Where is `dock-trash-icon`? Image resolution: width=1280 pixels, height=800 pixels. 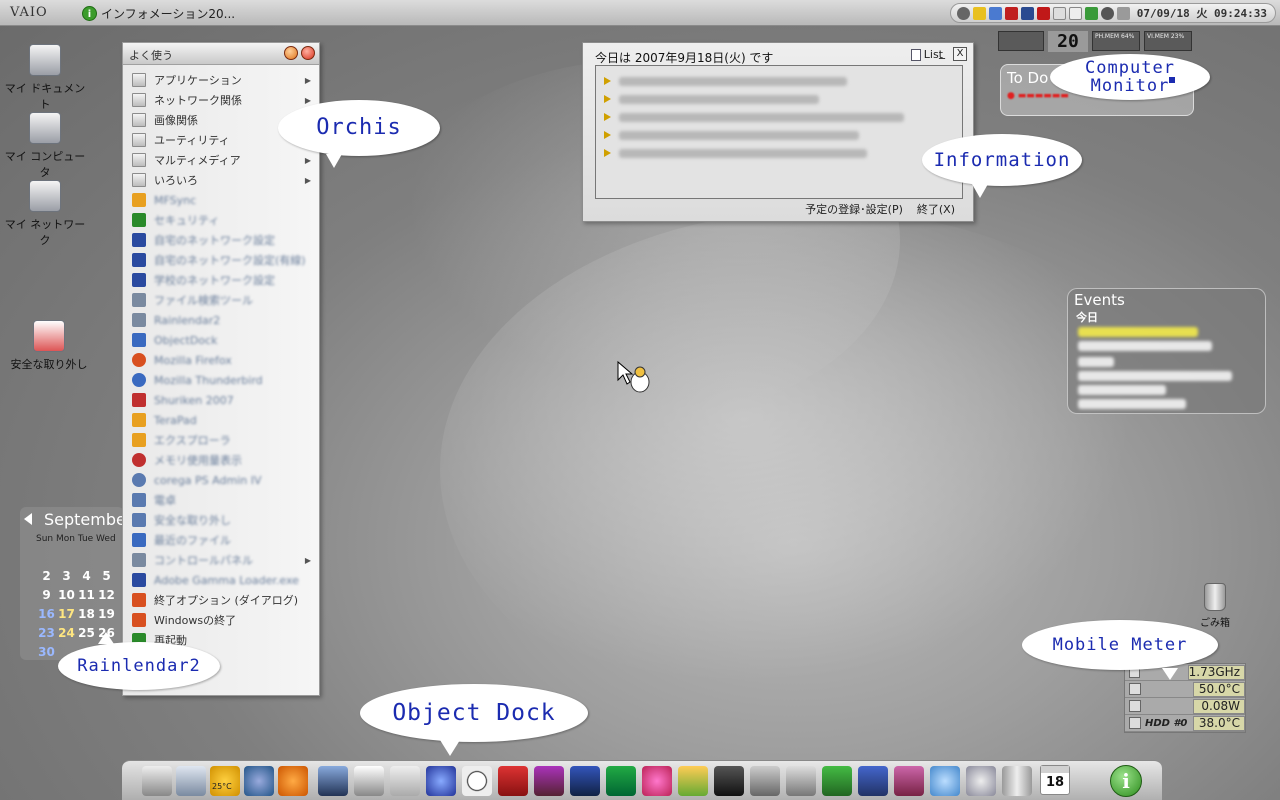
dock-trash-icon is located at coordinates (1017, 781).